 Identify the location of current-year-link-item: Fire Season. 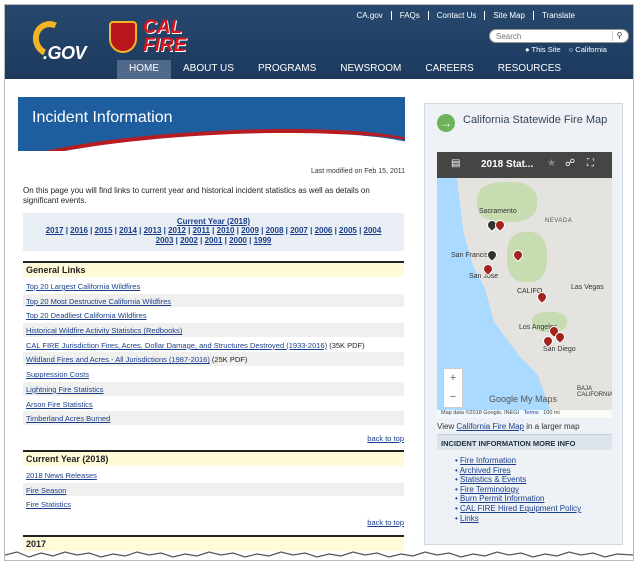
(46, 490).